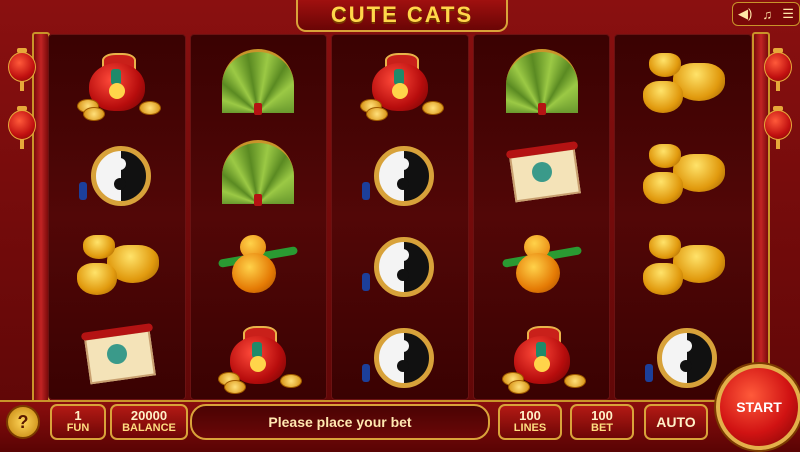  I want to click on bet-value: 100, so click(602, 416).